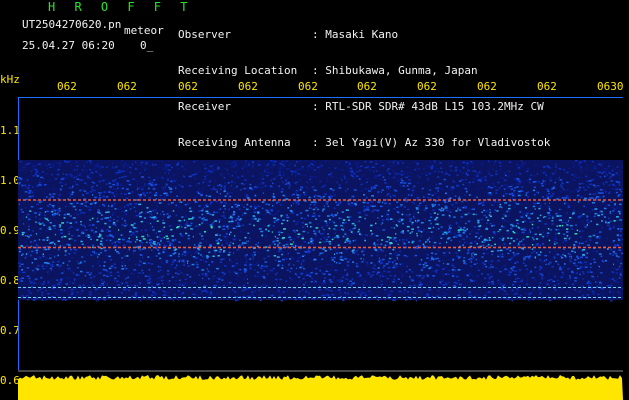 The height and width of the screenshot is (400, 629). What do you see at coordinates (188, 86) in the screenshot?
I see `x-tick-label: 062` at bounding box center [188, 86].